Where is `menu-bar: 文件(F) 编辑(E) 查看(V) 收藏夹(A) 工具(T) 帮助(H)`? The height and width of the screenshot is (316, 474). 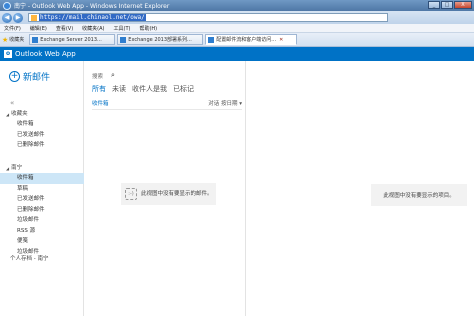 menu-bar: 文件(F) 编辑(E) 查看(V) 收藏夹(A) 工具(T) 帮助(H) is located at coordinates (237, 28).